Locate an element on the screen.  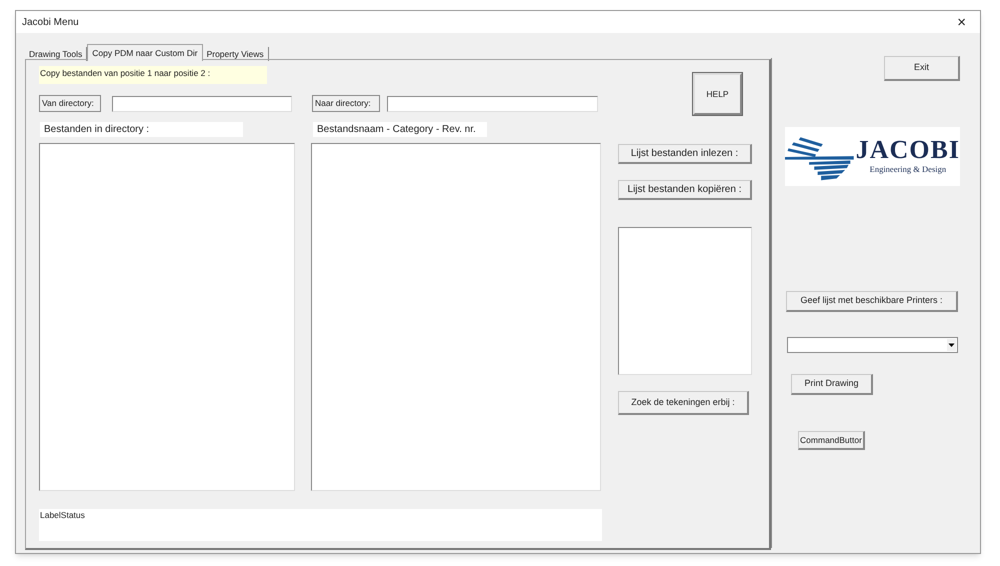
find-drawings-button: Zoek de tekeningen erbij : is located at coordinates (683, 403).